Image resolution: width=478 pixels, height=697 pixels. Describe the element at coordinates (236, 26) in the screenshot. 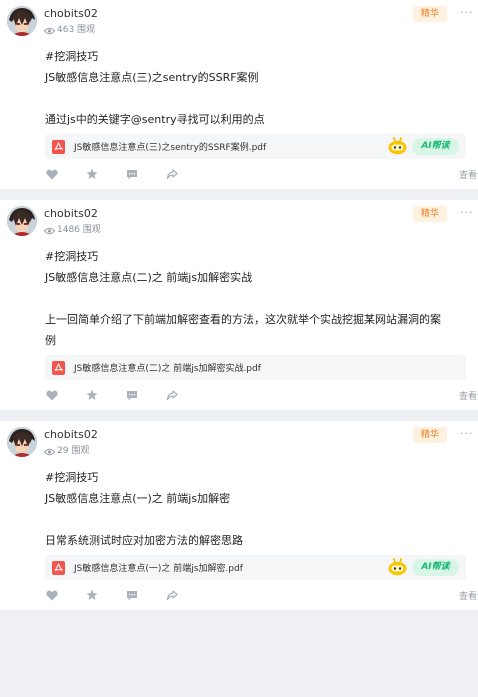

I see `post-header: chobits02 463 围观` at that location.